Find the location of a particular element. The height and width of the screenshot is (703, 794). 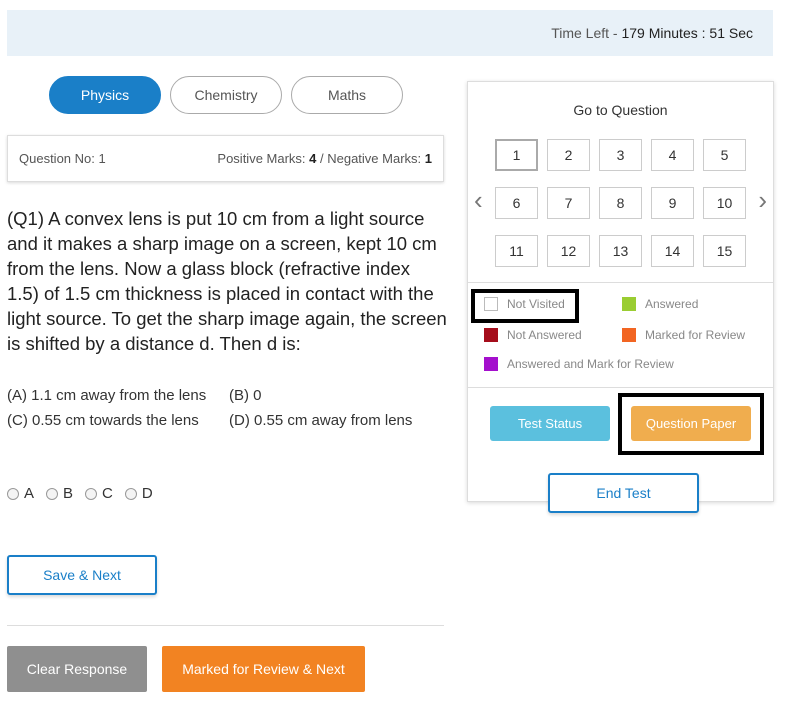

legend-label: Answered is located at coordinates (672, 304).